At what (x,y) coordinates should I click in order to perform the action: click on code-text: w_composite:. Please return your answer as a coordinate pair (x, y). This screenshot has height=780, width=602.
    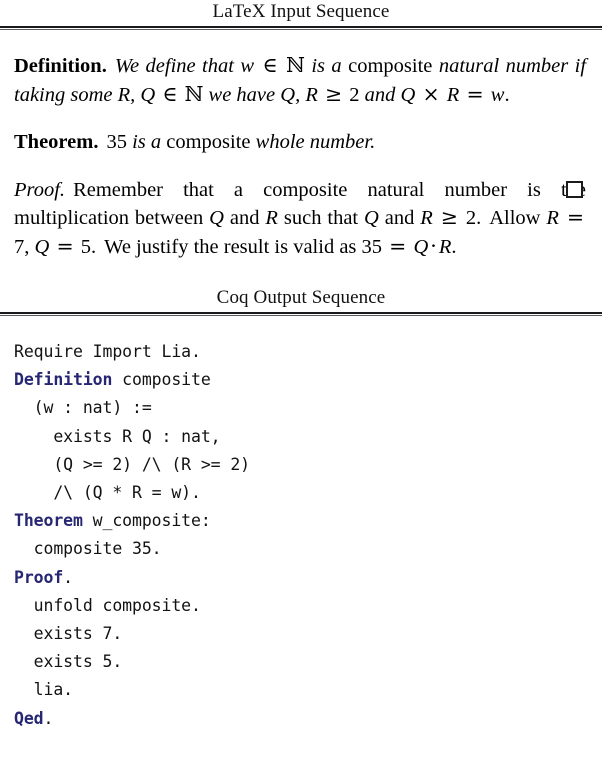
    Looking at the image, I should click on (146, 521).